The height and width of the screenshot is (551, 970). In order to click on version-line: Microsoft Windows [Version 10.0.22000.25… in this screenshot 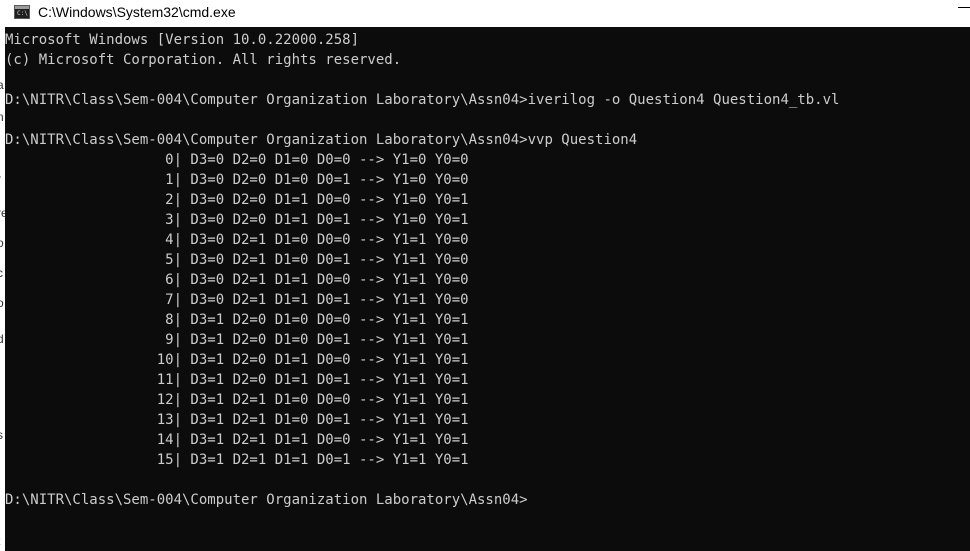, I will do `click(182, 40)`.